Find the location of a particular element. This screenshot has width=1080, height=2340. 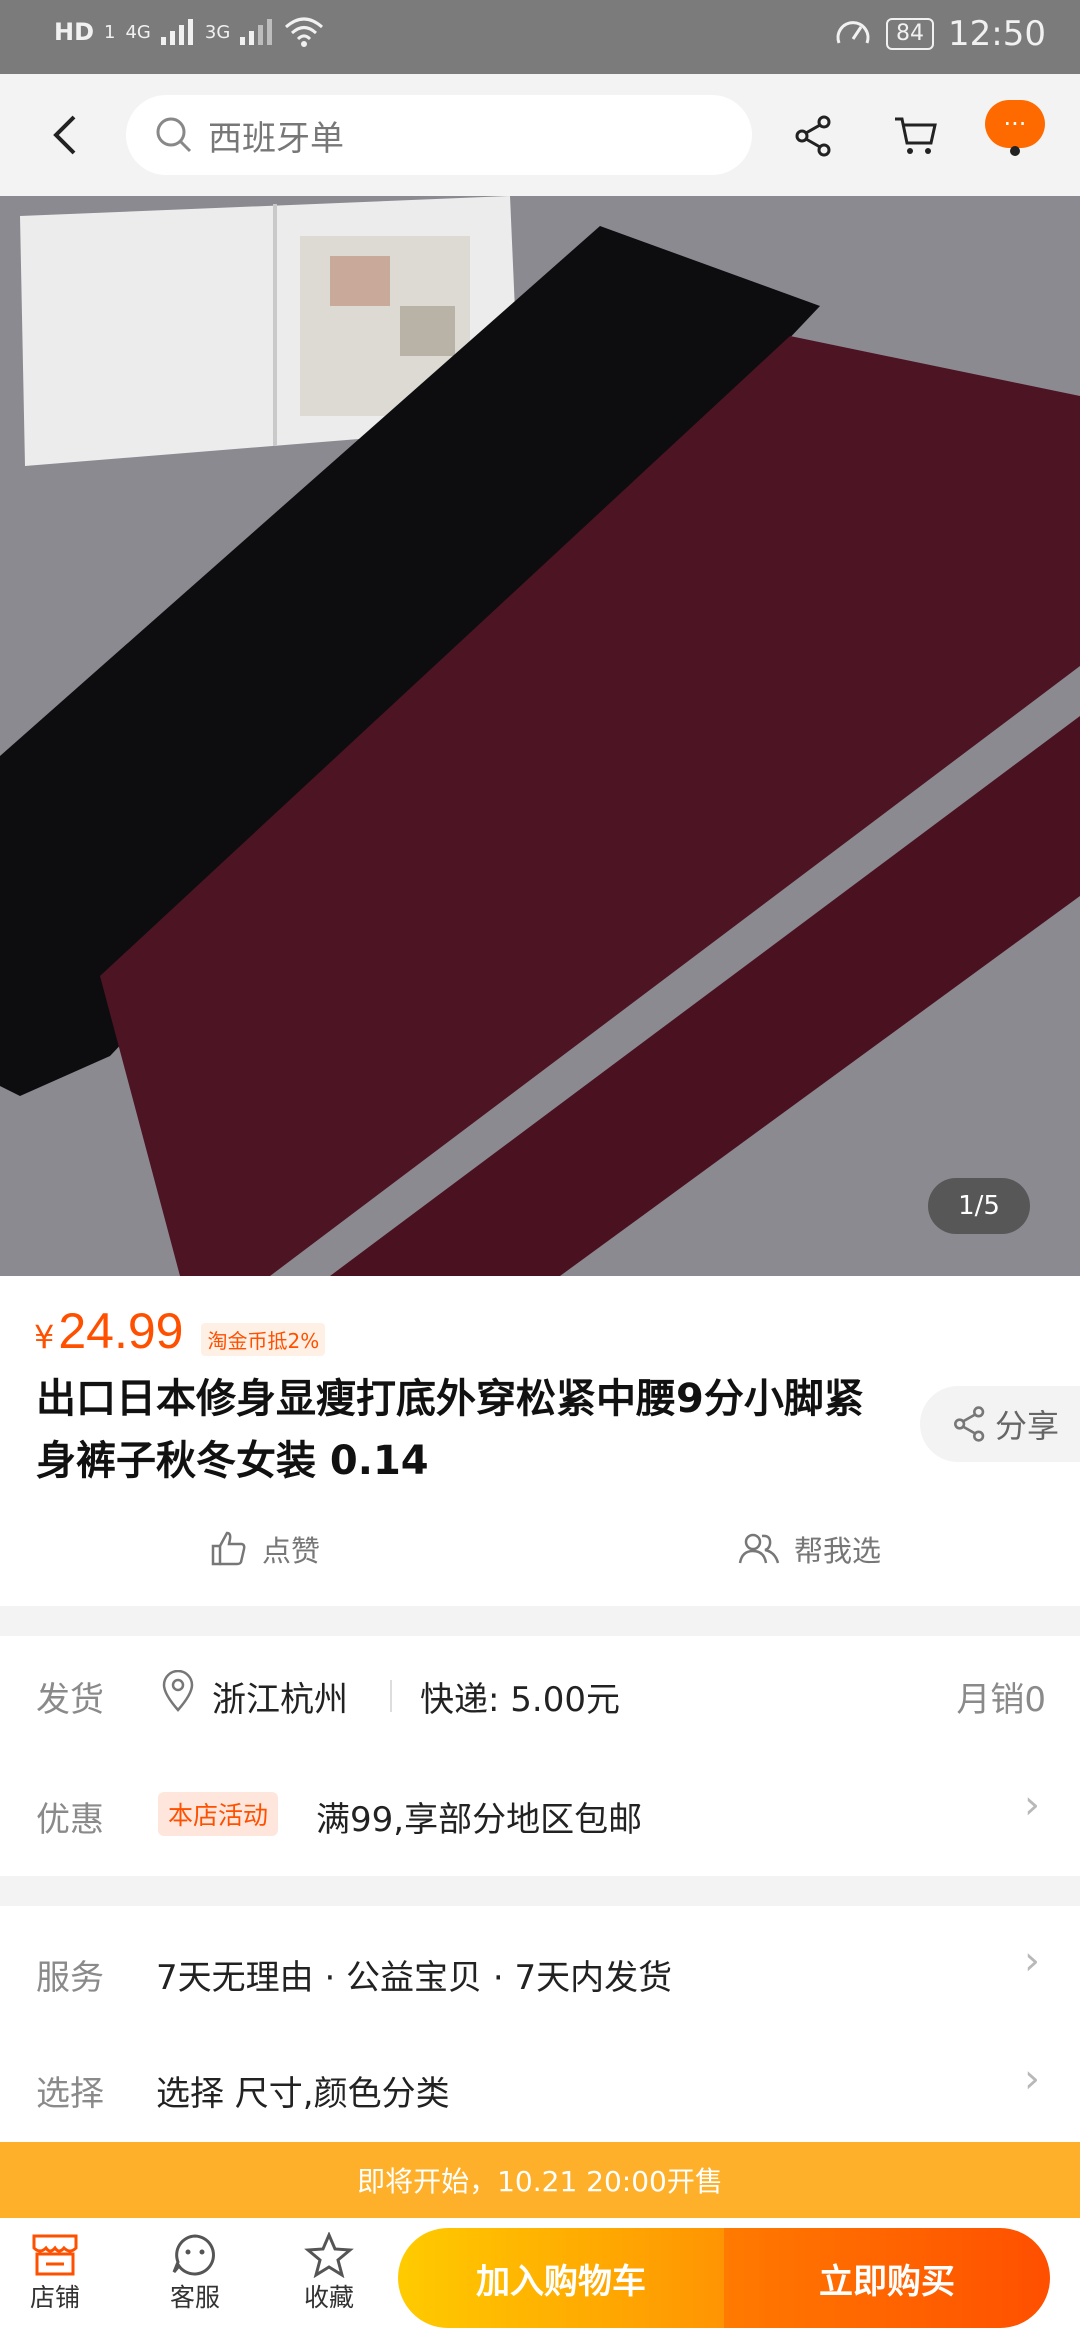

status-left: HD 1 4G 3G is located at coordinates (189, 32).